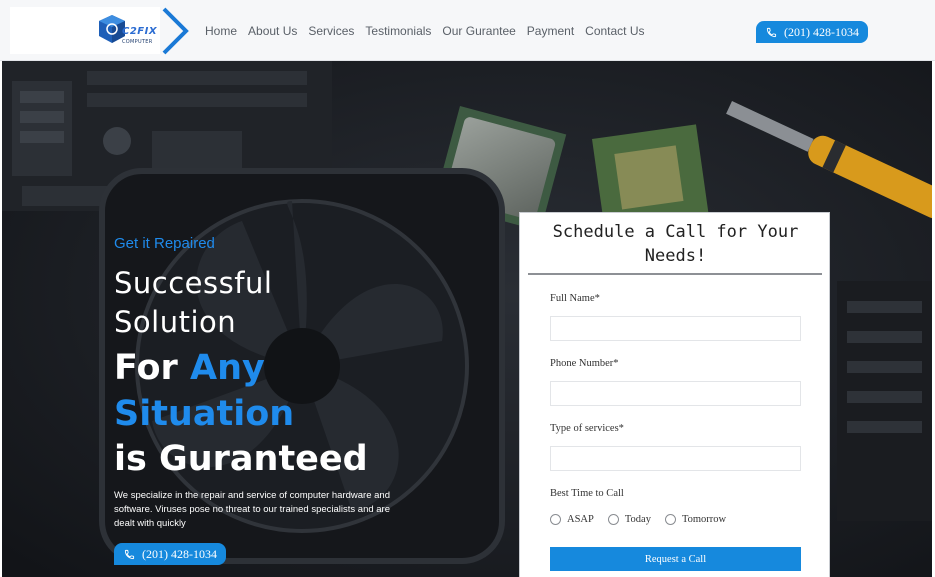  What do you see at coordinates (241, 459) in the screenshot?
I see `hero-headline-line5: is Guranteed` at bounding box center [241, 459].